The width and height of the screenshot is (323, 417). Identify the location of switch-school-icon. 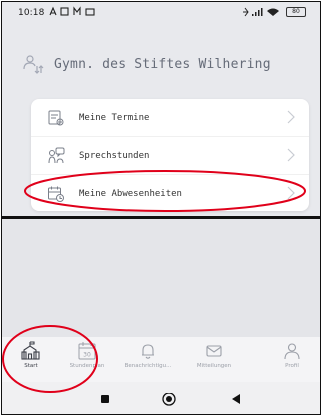
(33, 64).